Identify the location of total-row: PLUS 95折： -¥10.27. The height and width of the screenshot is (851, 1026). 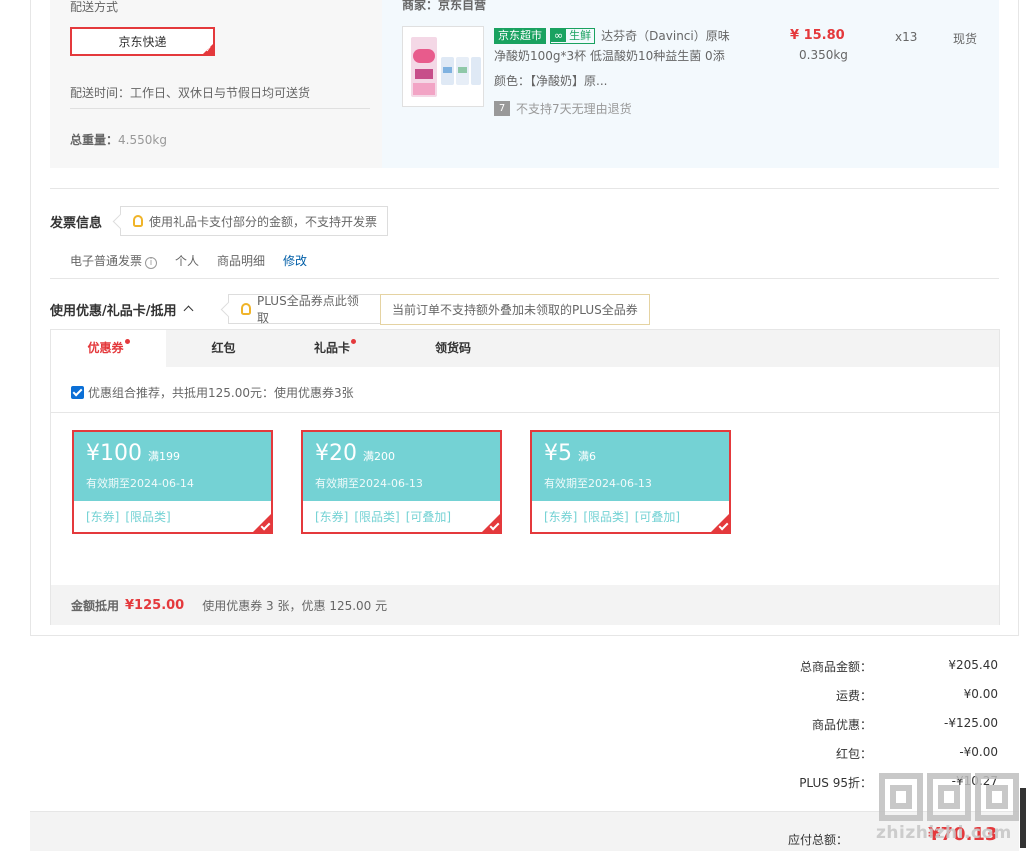
(850, 788).